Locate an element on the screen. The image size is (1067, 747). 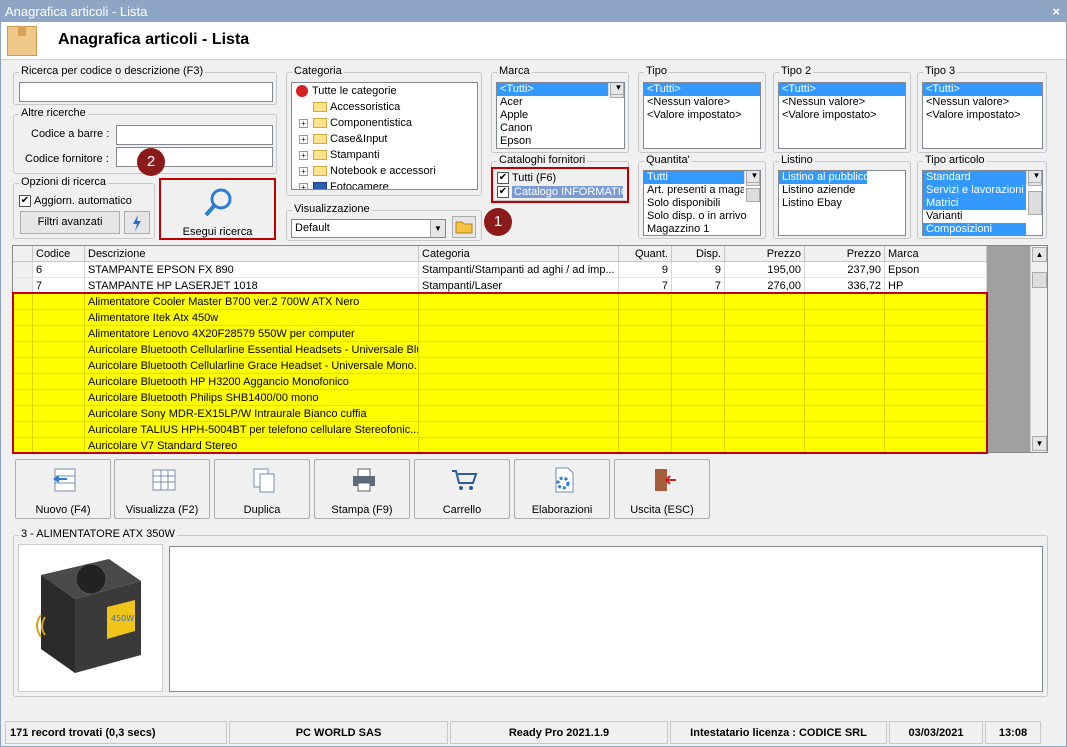
category-item: Accessoristica is located at coordinates (384, 107).